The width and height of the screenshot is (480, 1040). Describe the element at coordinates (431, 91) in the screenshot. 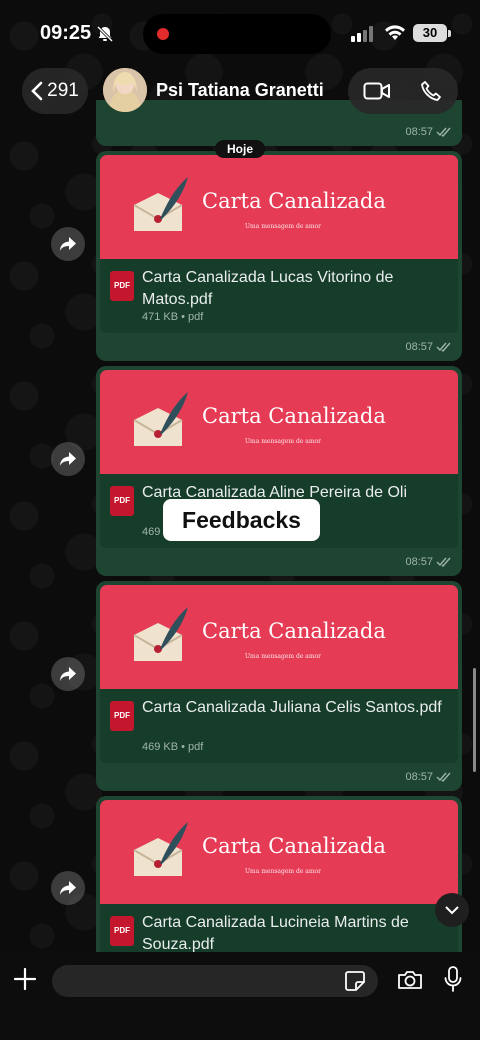

I see `phone-icon` at that location.